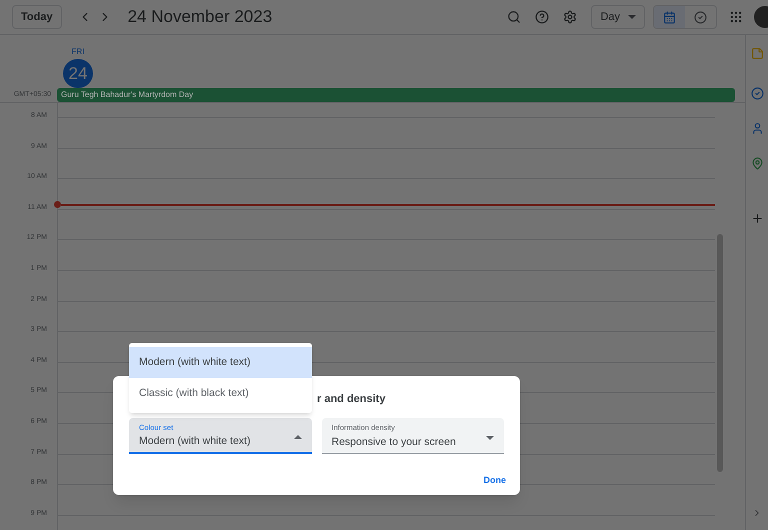 Image resolution: width=768 pixels, height=530 pixels. I want to click on apps-icon, so click(736, 17).